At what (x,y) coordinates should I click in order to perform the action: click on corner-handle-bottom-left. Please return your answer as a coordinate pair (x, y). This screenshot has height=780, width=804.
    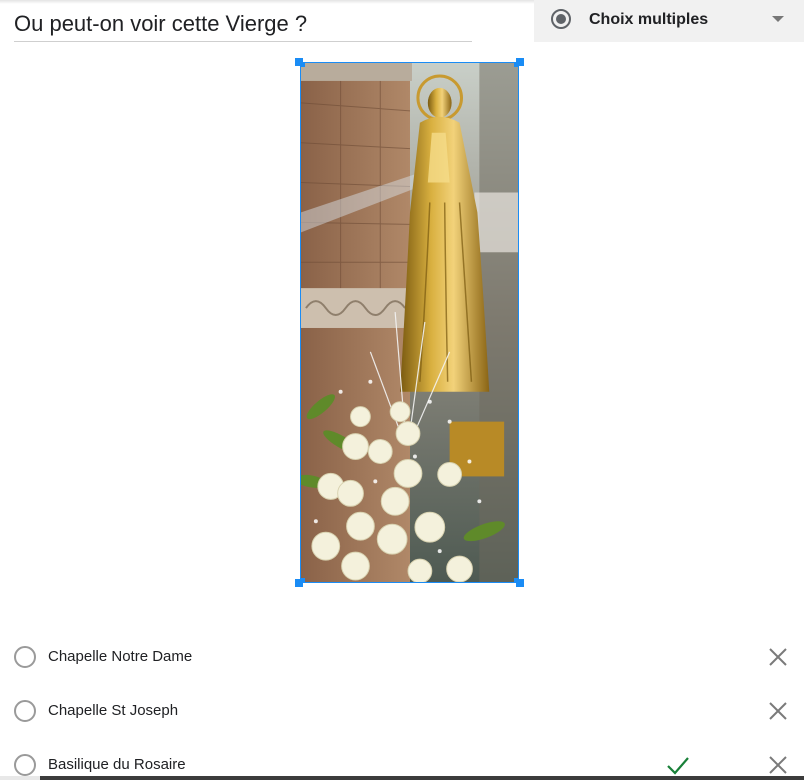
    Looking at the image, I should click on (299, 583).